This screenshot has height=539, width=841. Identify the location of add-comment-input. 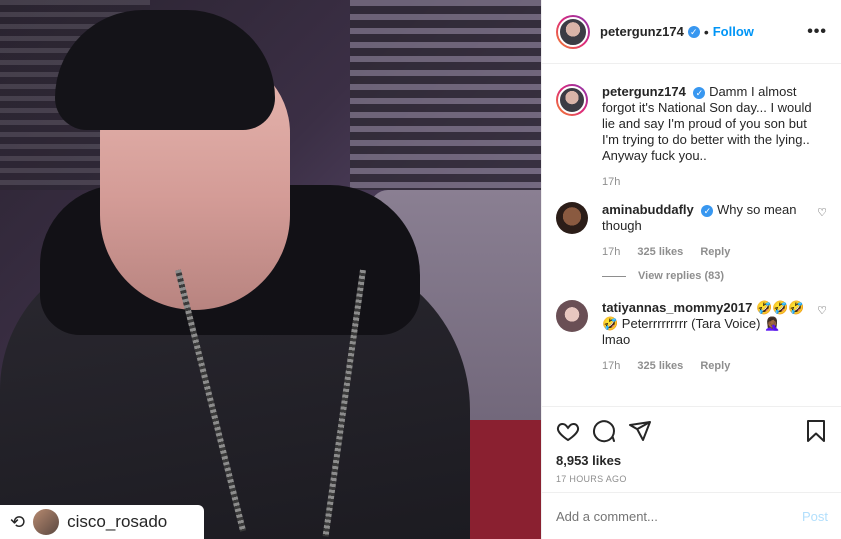
(679, 516).